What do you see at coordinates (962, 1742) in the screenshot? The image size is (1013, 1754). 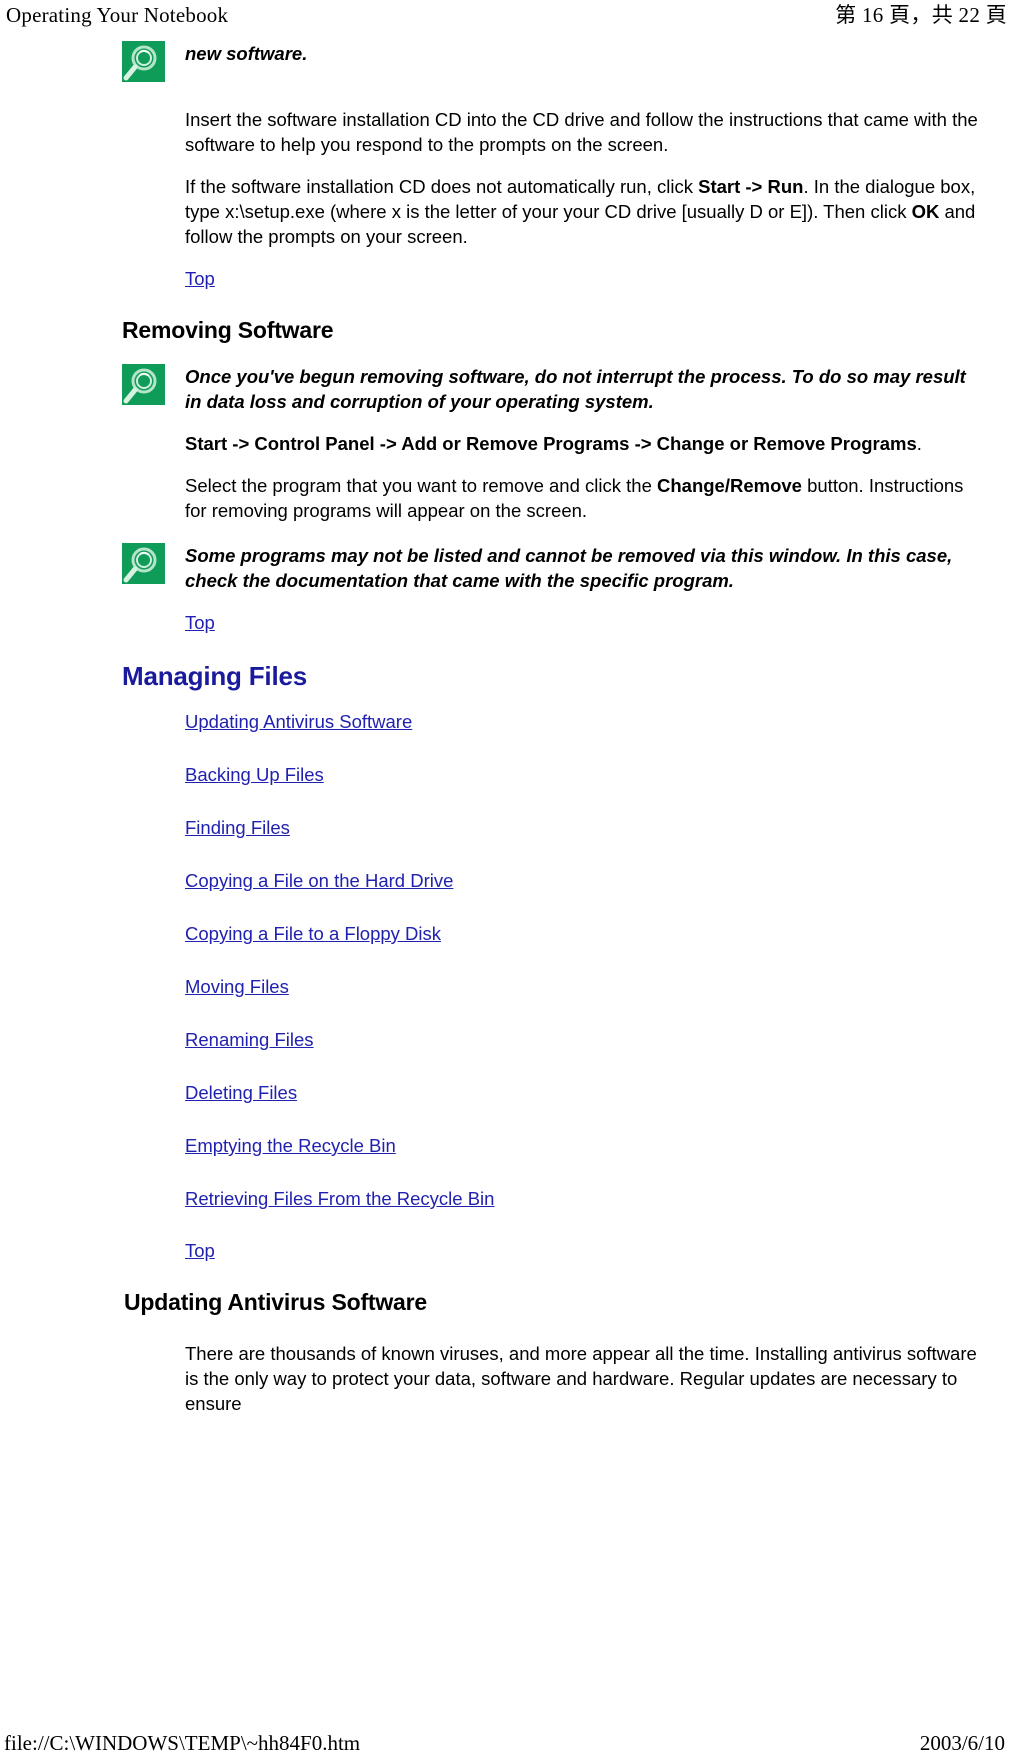 I see `footer-date: 2003/6/10` at bounding box center [962, 1742].